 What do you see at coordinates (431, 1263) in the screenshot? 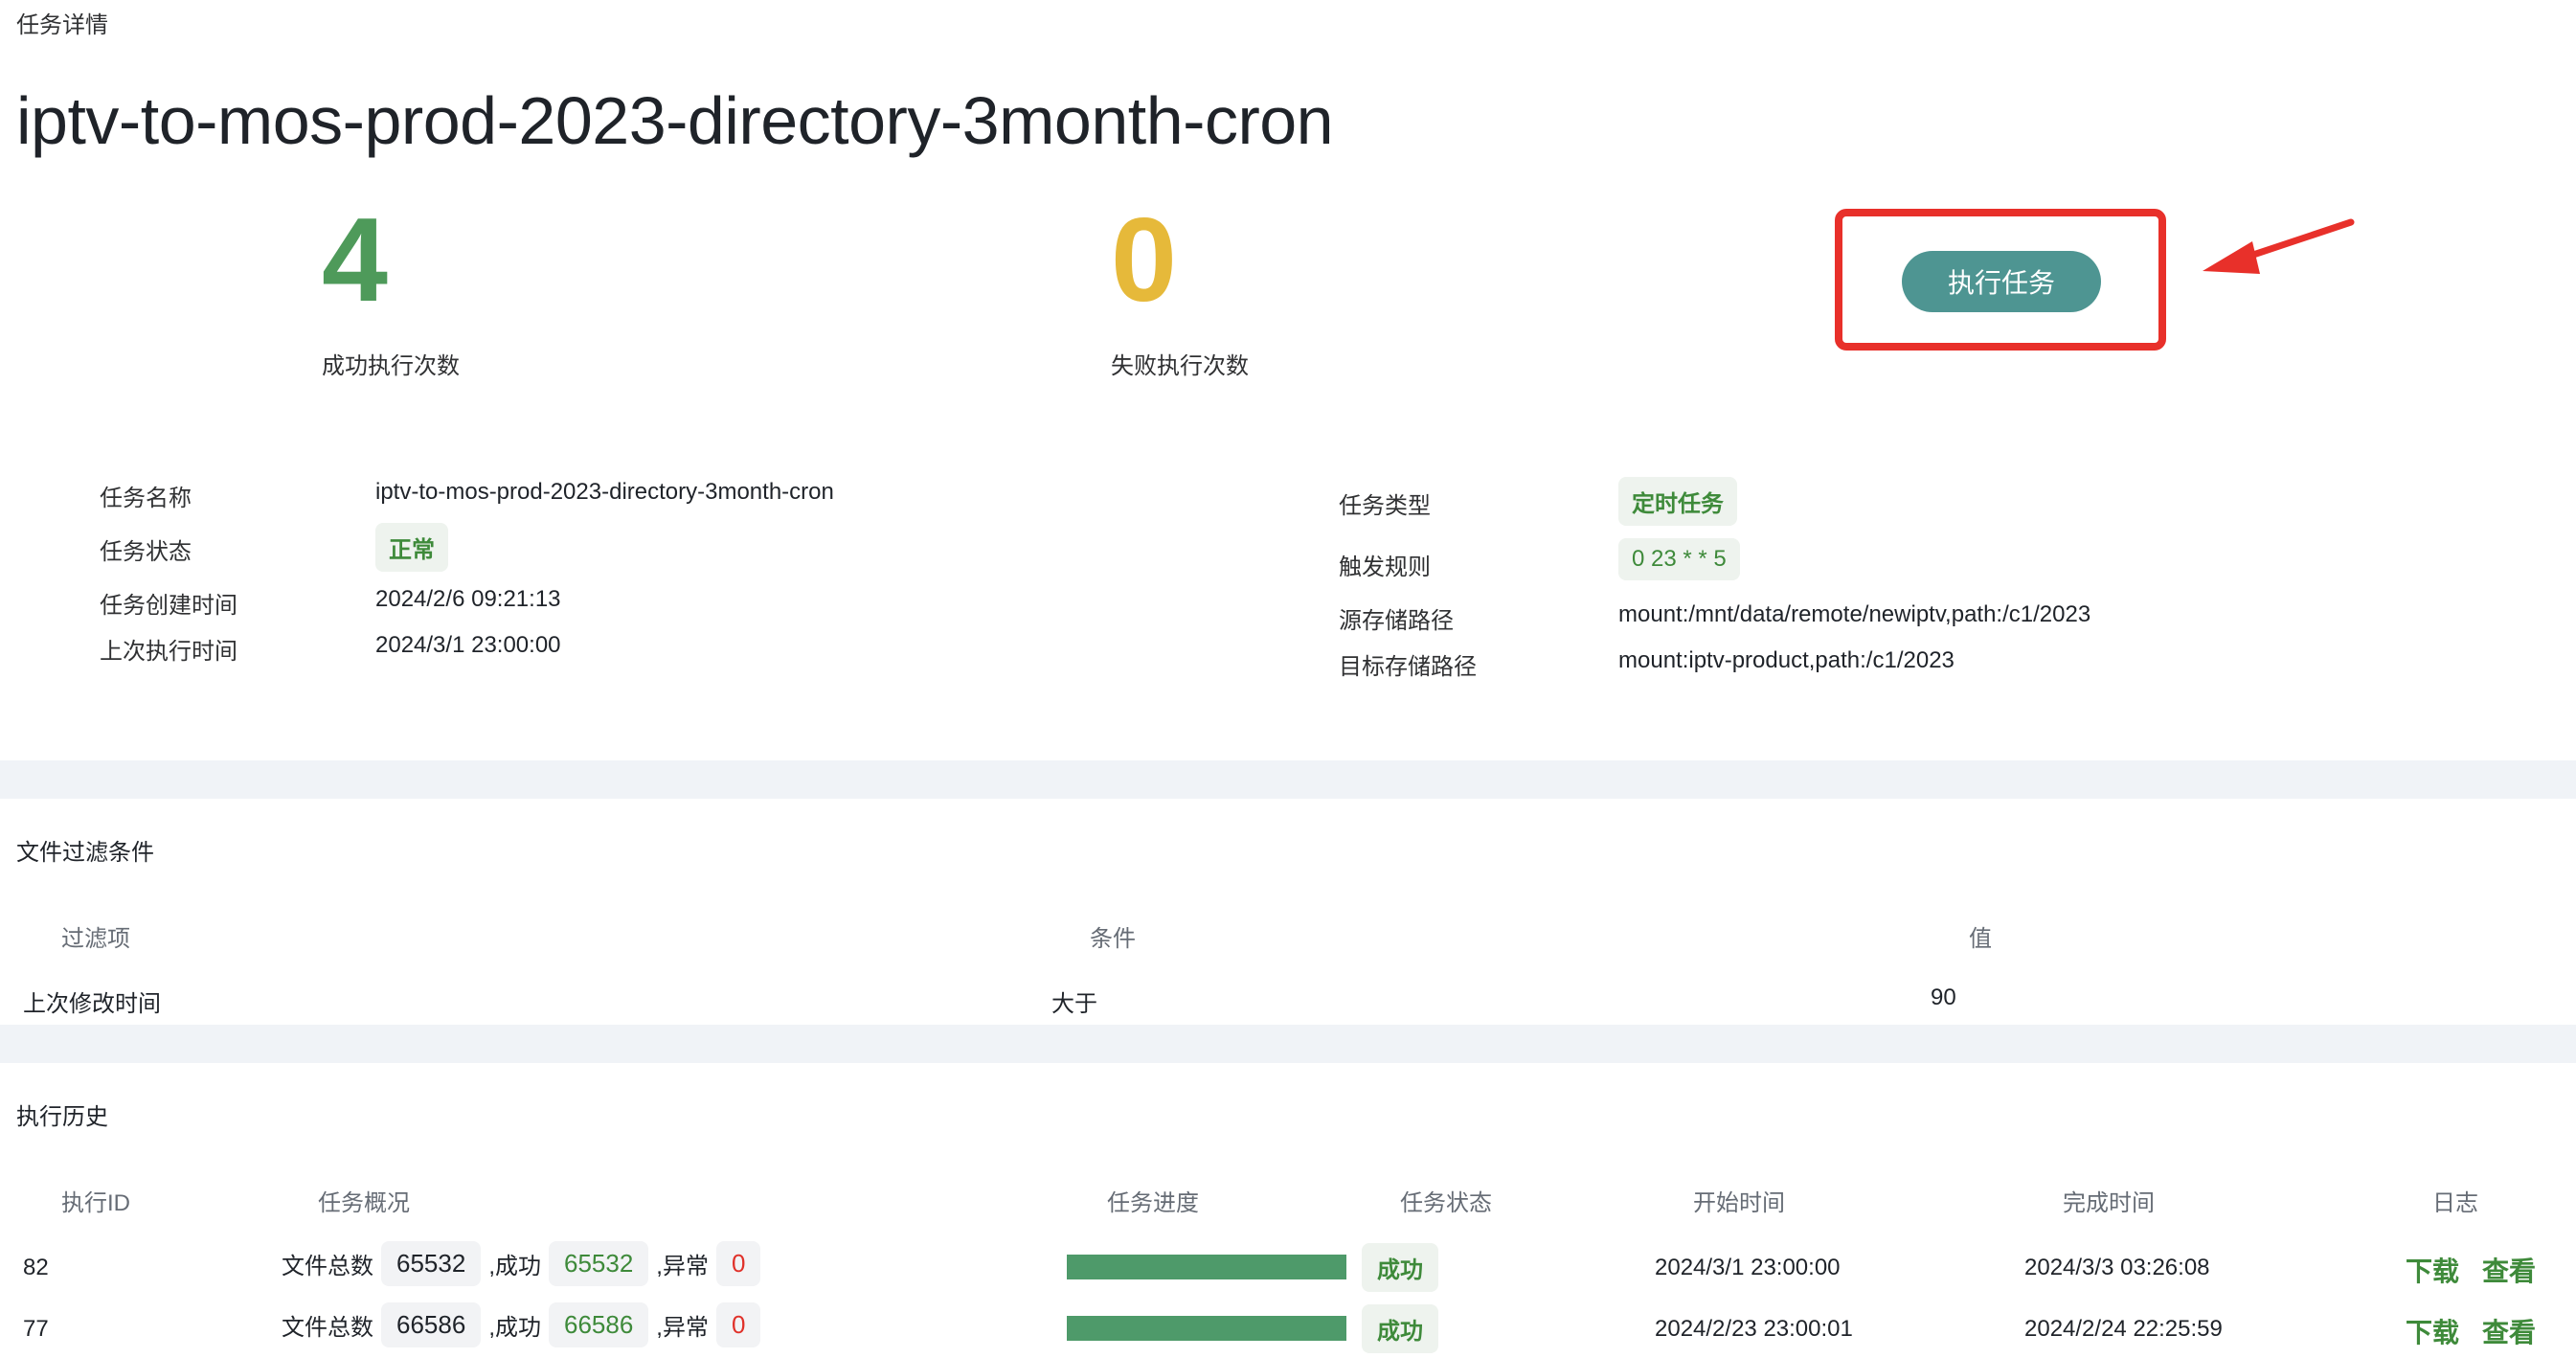
I see `summary-total-count: 65532` at bounding box center [431, 1263].